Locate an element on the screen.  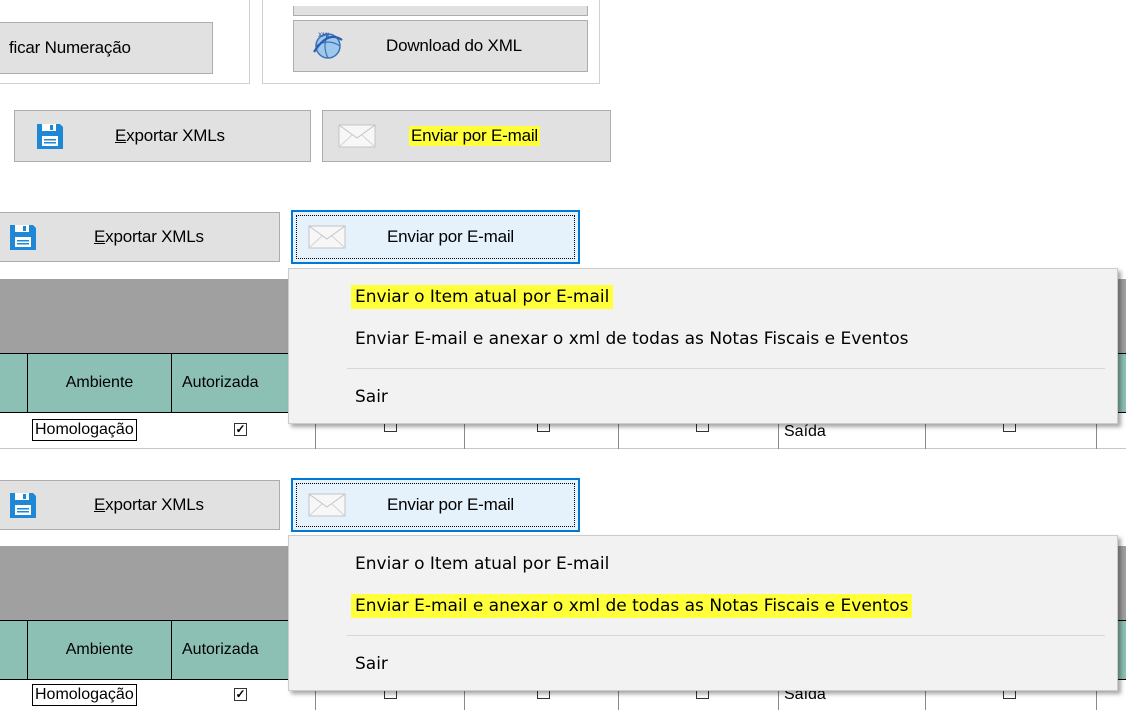
cell-tipo: Saída is located at coordinates (805, 432).